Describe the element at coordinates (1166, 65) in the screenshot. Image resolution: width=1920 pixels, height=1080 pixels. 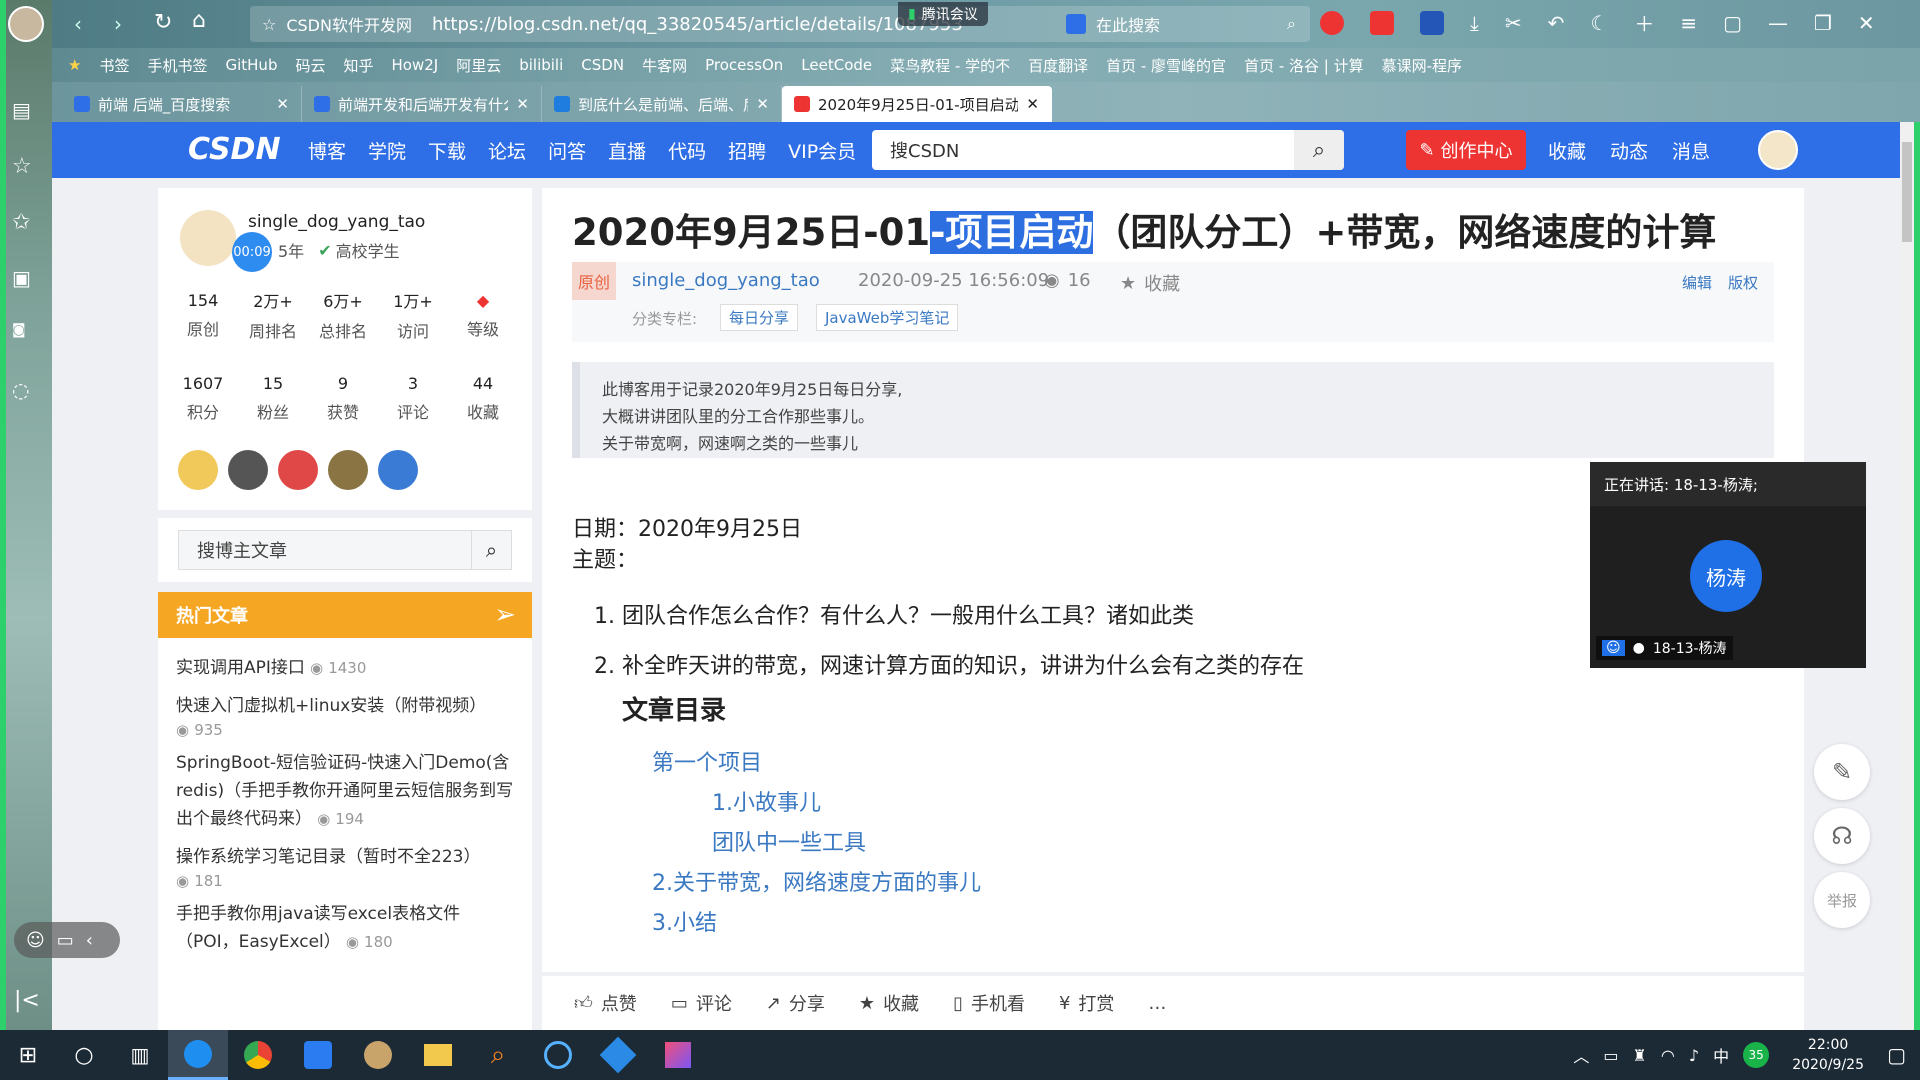
I see `bookmark-item: 首页 - 廖雪峰的官` at that location.